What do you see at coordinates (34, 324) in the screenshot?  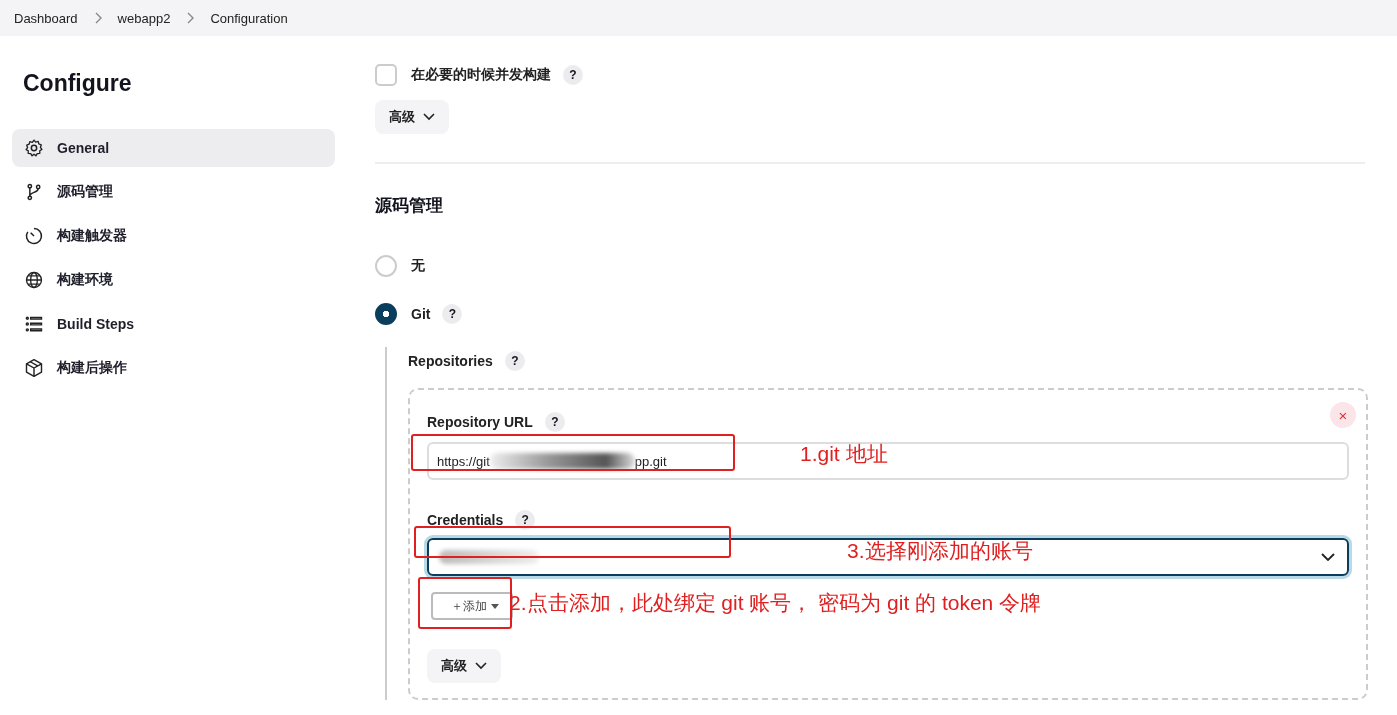 I see `list-icon` at bounding box center [34, 324].